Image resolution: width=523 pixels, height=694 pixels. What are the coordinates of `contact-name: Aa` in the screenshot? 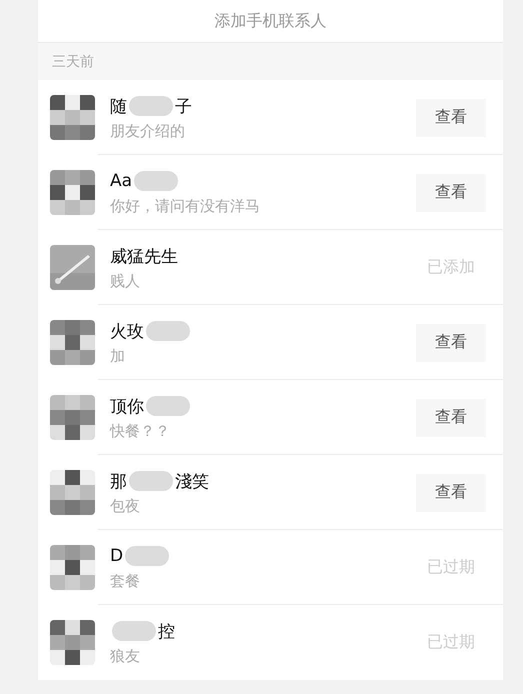 It's located at (121, 181).